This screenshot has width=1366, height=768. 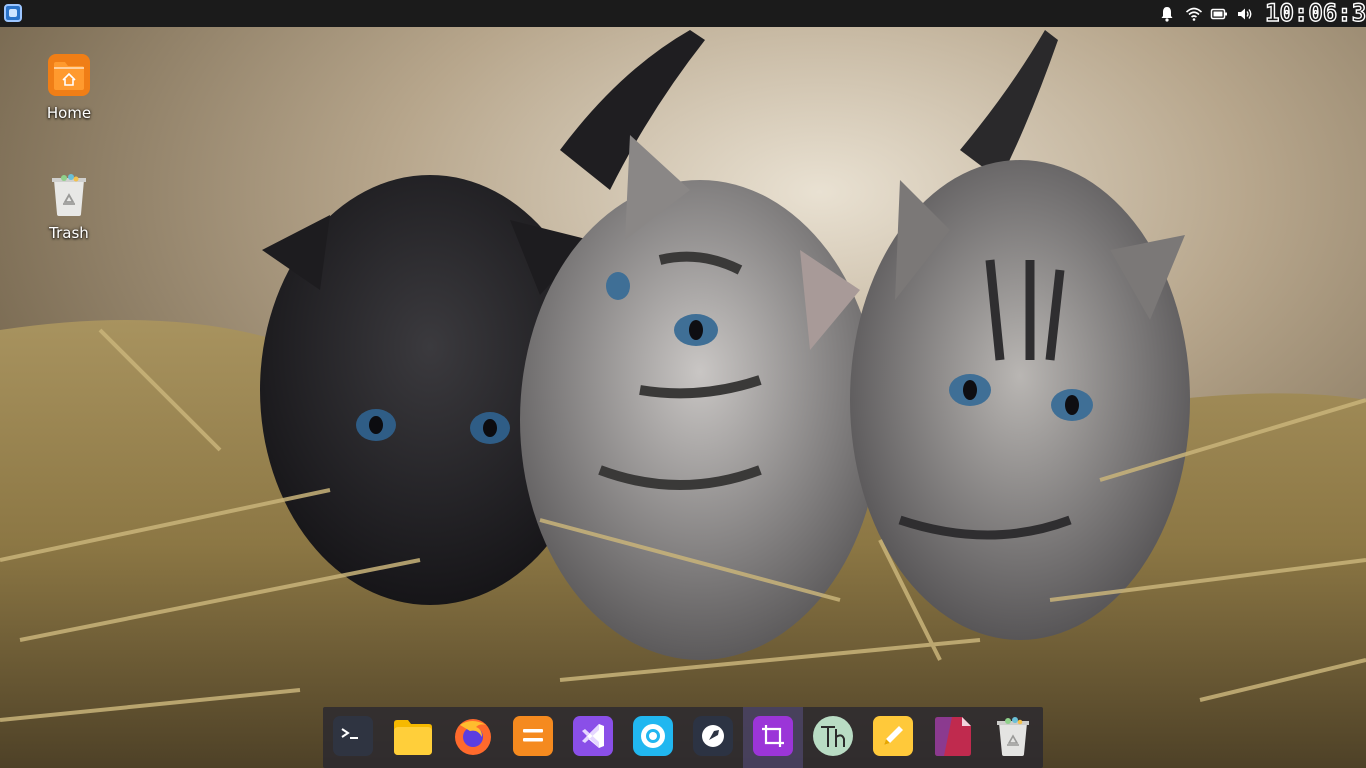 I want to click on dock-item-firefox, so click(x=473, y=737).